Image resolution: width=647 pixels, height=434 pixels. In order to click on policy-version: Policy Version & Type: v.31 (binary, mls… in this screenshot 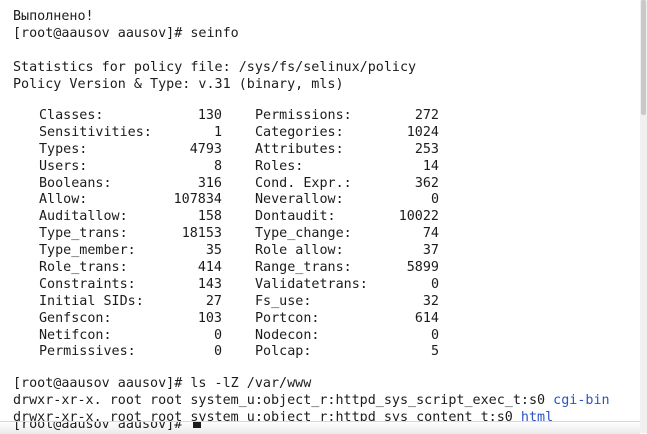, I will do `click(178, 84)`.